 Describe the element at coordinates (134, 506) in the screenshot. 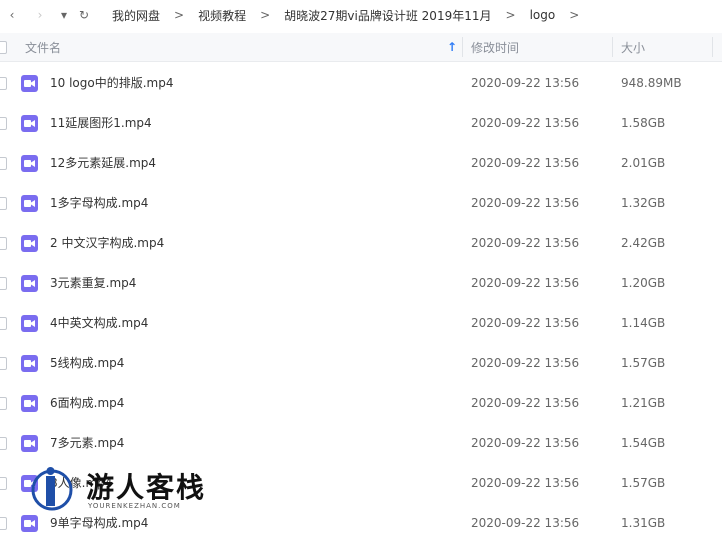

I see `watermark-subtitle: YOURENKEZHAN.COM` at that location.